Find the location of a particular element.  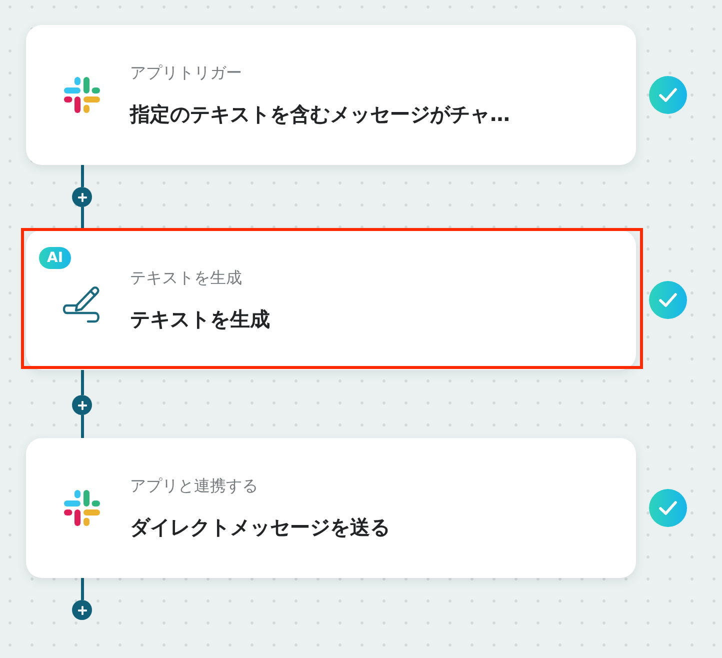

step-title: テキストを生成 is located at coordinates (200, 319).